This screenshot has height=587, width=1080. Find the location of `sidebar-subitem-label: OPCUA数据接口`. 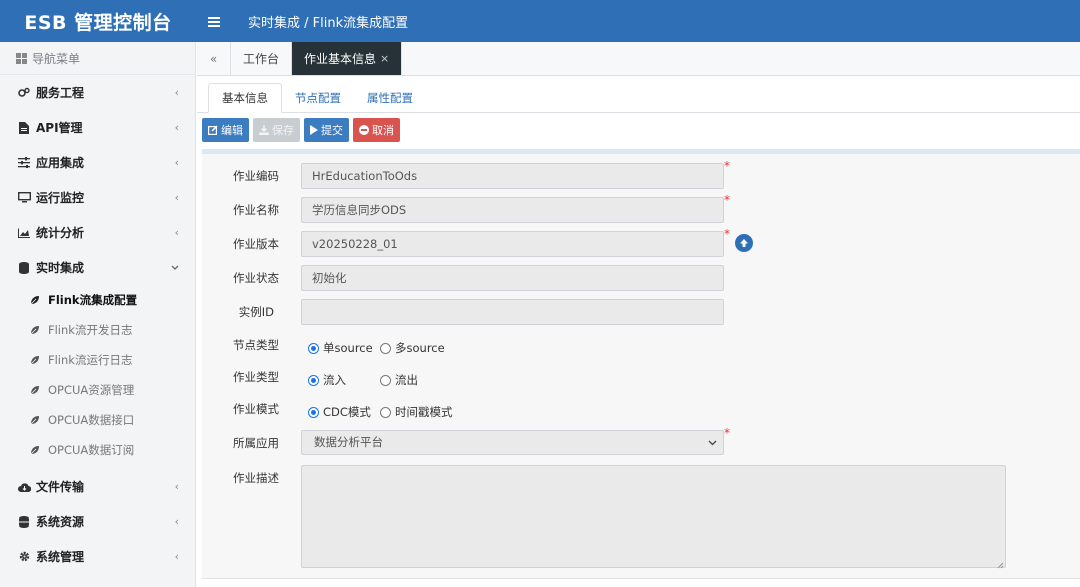

sidebar-subitem-label: OPCUA数据接口 is located at coordinates (91, 420).